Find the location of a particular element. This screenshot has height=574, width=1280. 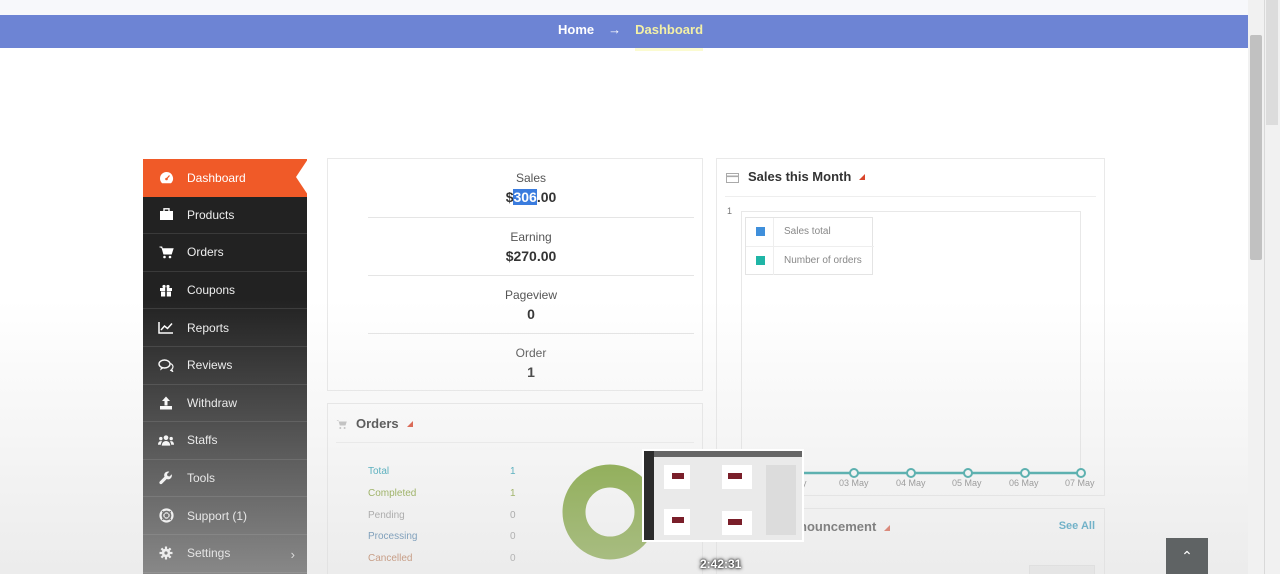

scrollbar-divider is located at coordinates (1264, 287).